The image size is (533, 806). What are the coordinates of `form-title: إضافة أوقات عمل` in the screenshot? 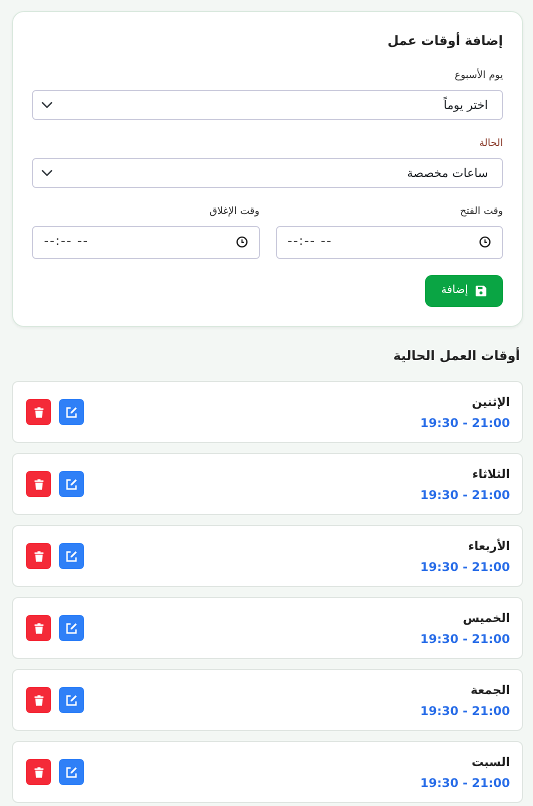 It's located at (444, 41).